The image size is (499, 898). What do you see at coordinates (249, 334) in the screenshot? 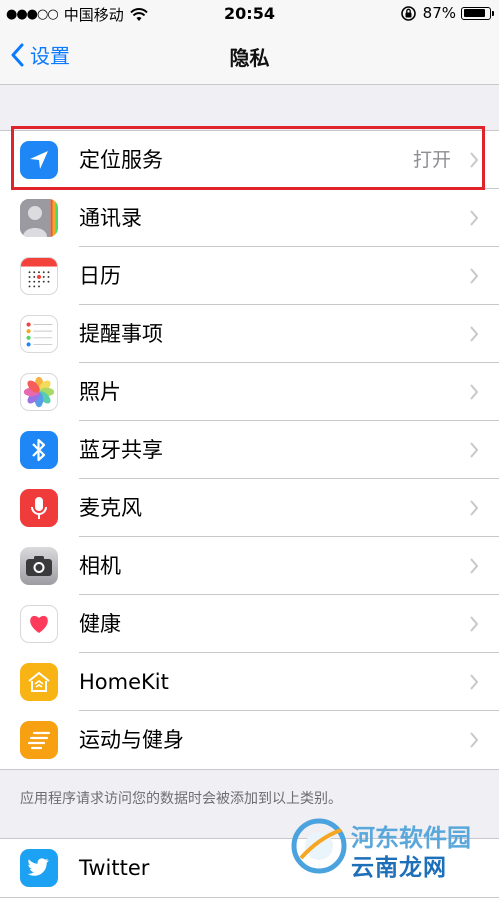
I see `list-item-reminders: 提醒事项` at bounding box center [249, 334].